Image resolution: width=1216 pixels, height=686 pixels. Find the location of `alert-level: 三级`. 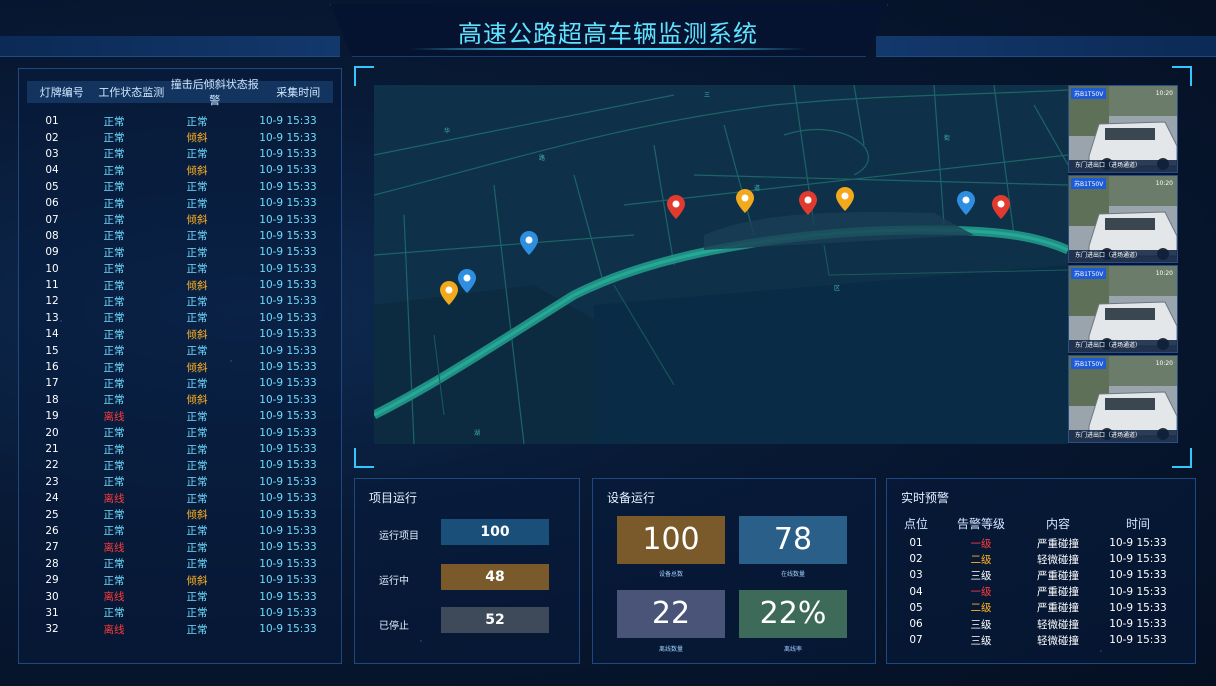

alert-level: 三级 is located at coordinates (981, 640).